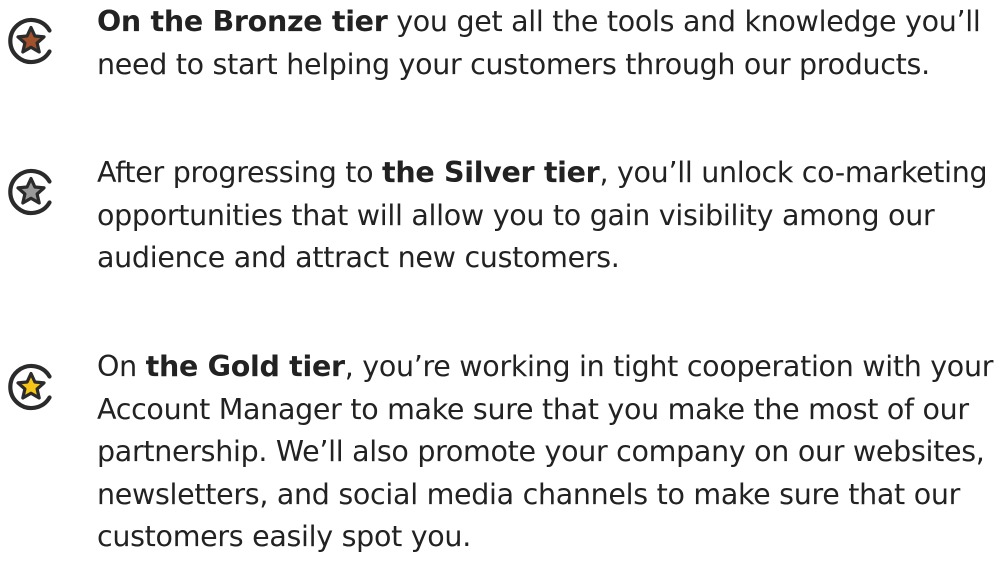  I want to click on gold-star-badge-icon, so click(31, 387).